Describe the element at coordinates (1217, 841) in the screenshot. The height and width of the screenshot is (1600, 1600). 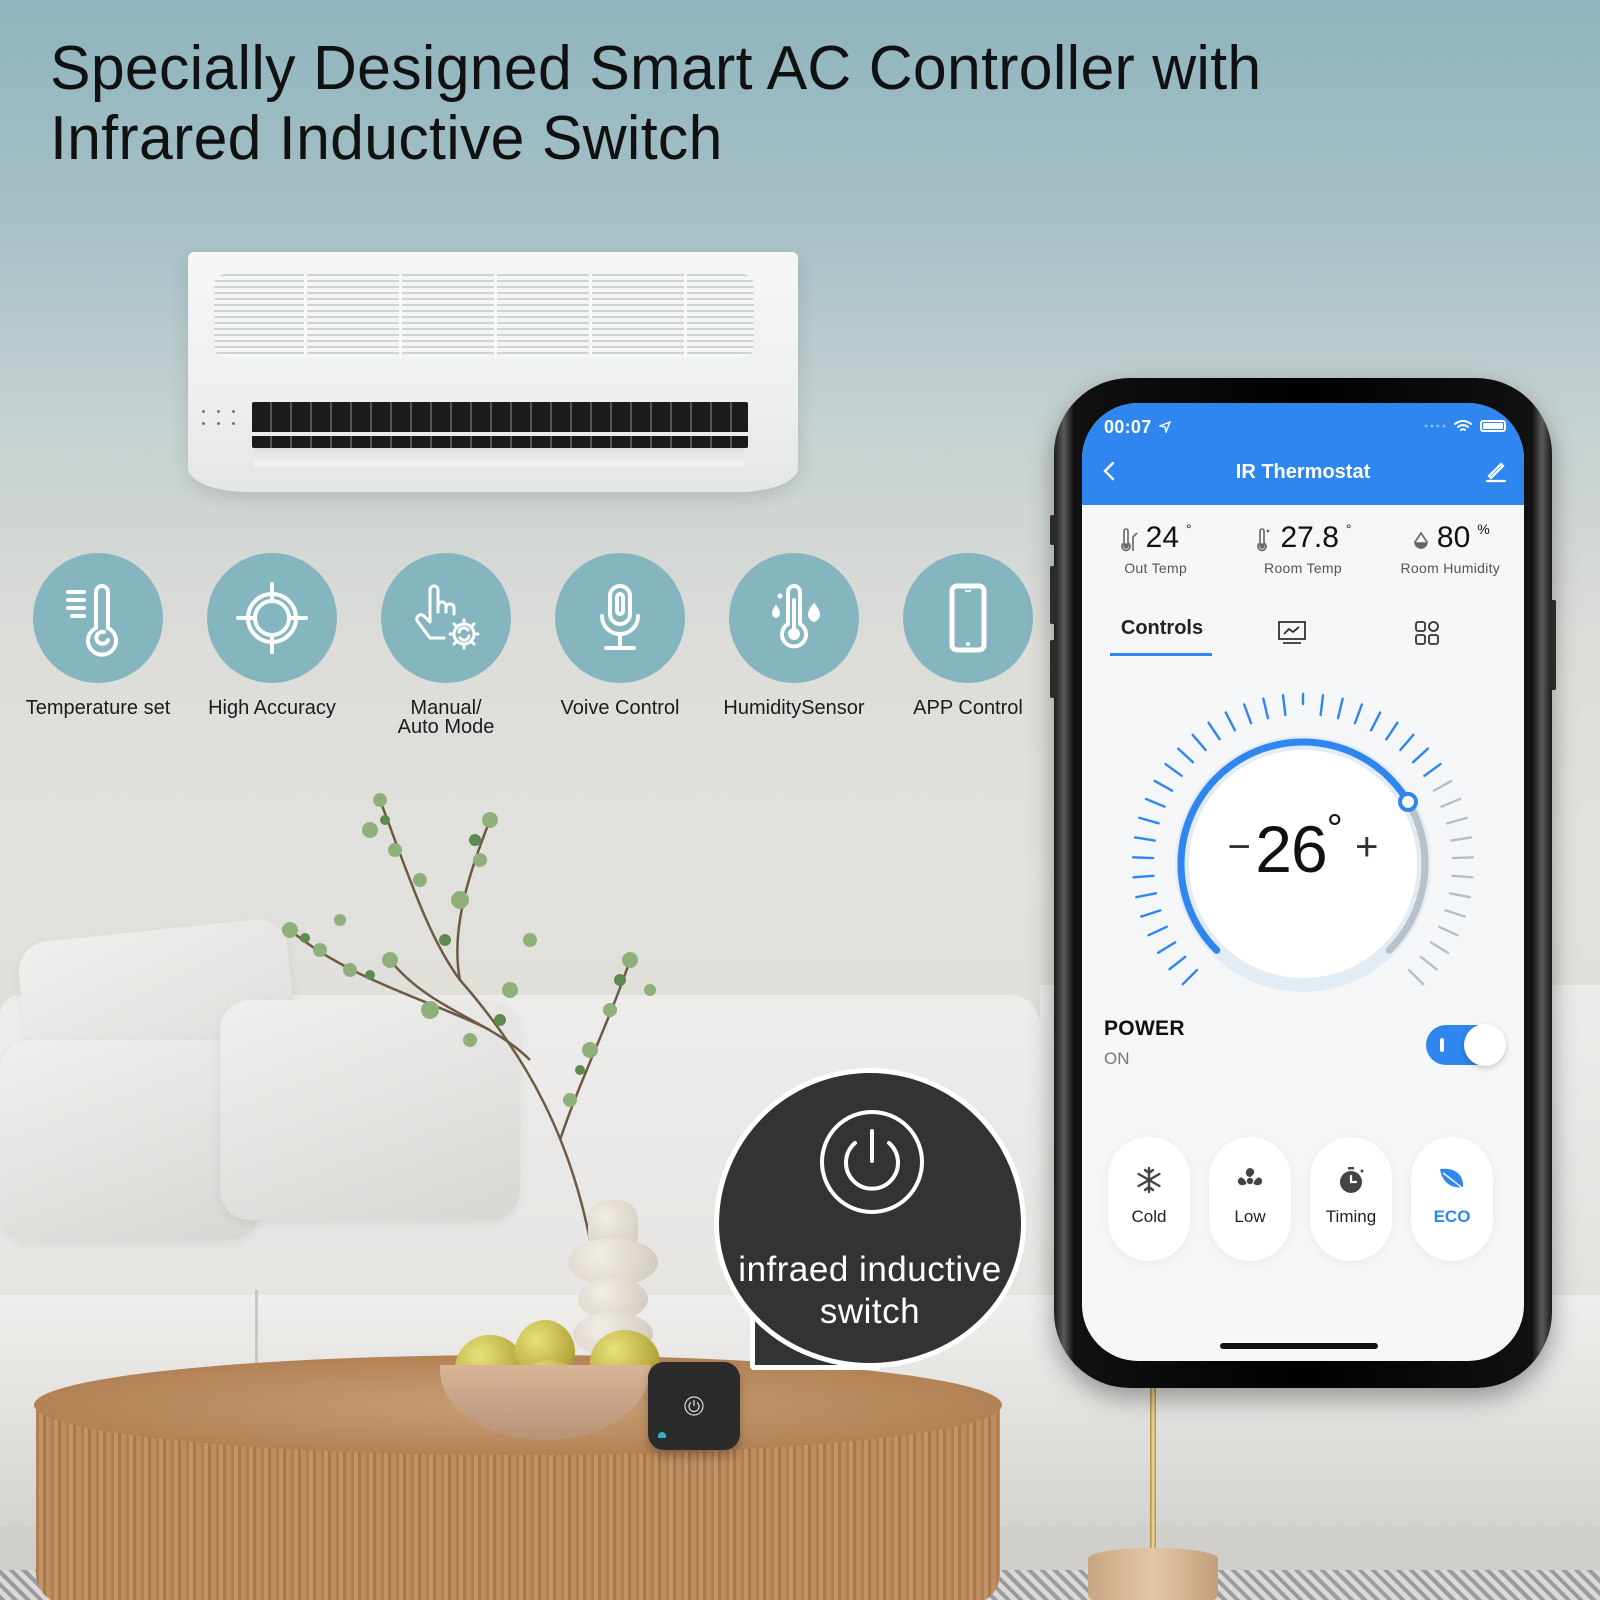
I see `decrease-temp-button` at that location.